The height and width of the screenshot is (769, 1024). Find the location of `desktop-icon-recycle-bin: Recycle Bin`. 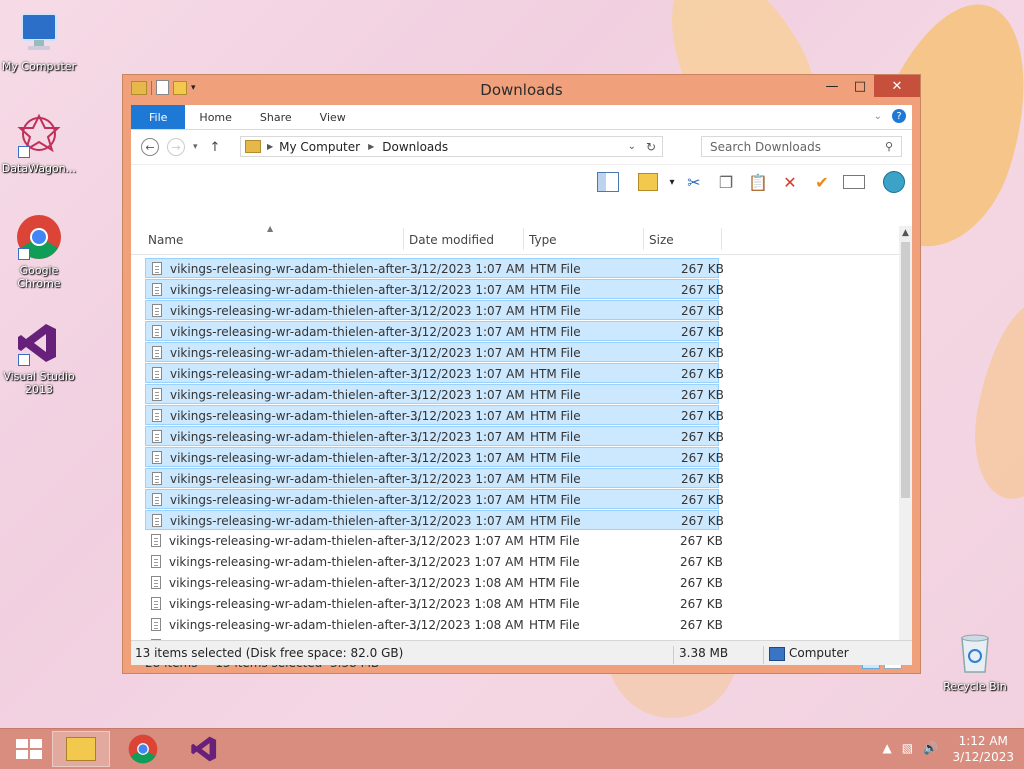

desktop-icon-recycle-bin: Recycle Bin is located at coordinates (975, 661).